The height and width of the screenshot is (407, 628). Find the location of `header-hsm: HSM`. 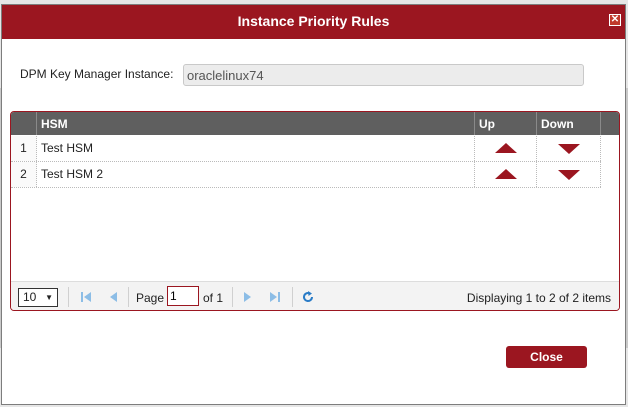

header-hsm: HSM is located at coordinates (256, 123).